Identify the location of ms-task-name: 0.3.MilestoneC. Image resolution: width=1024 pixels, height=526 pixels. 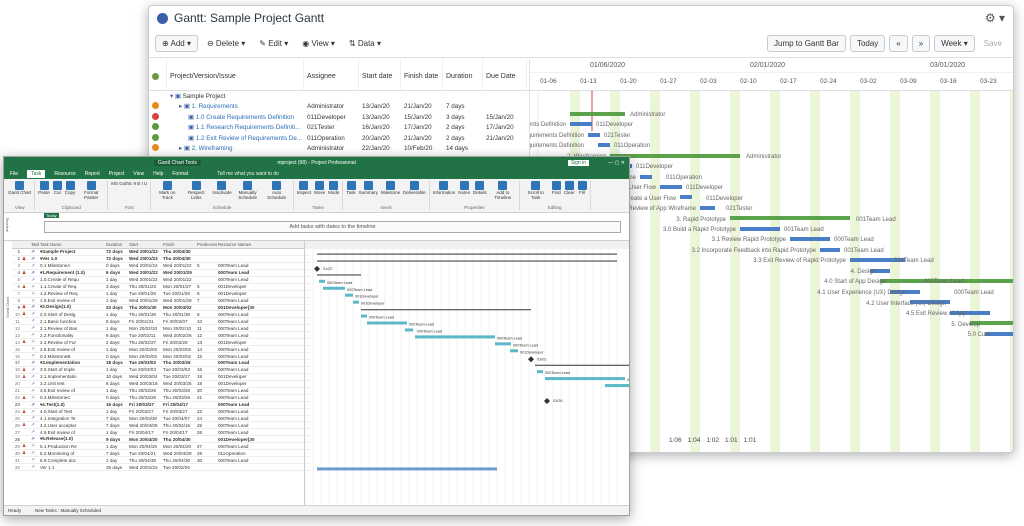
(72, 397).